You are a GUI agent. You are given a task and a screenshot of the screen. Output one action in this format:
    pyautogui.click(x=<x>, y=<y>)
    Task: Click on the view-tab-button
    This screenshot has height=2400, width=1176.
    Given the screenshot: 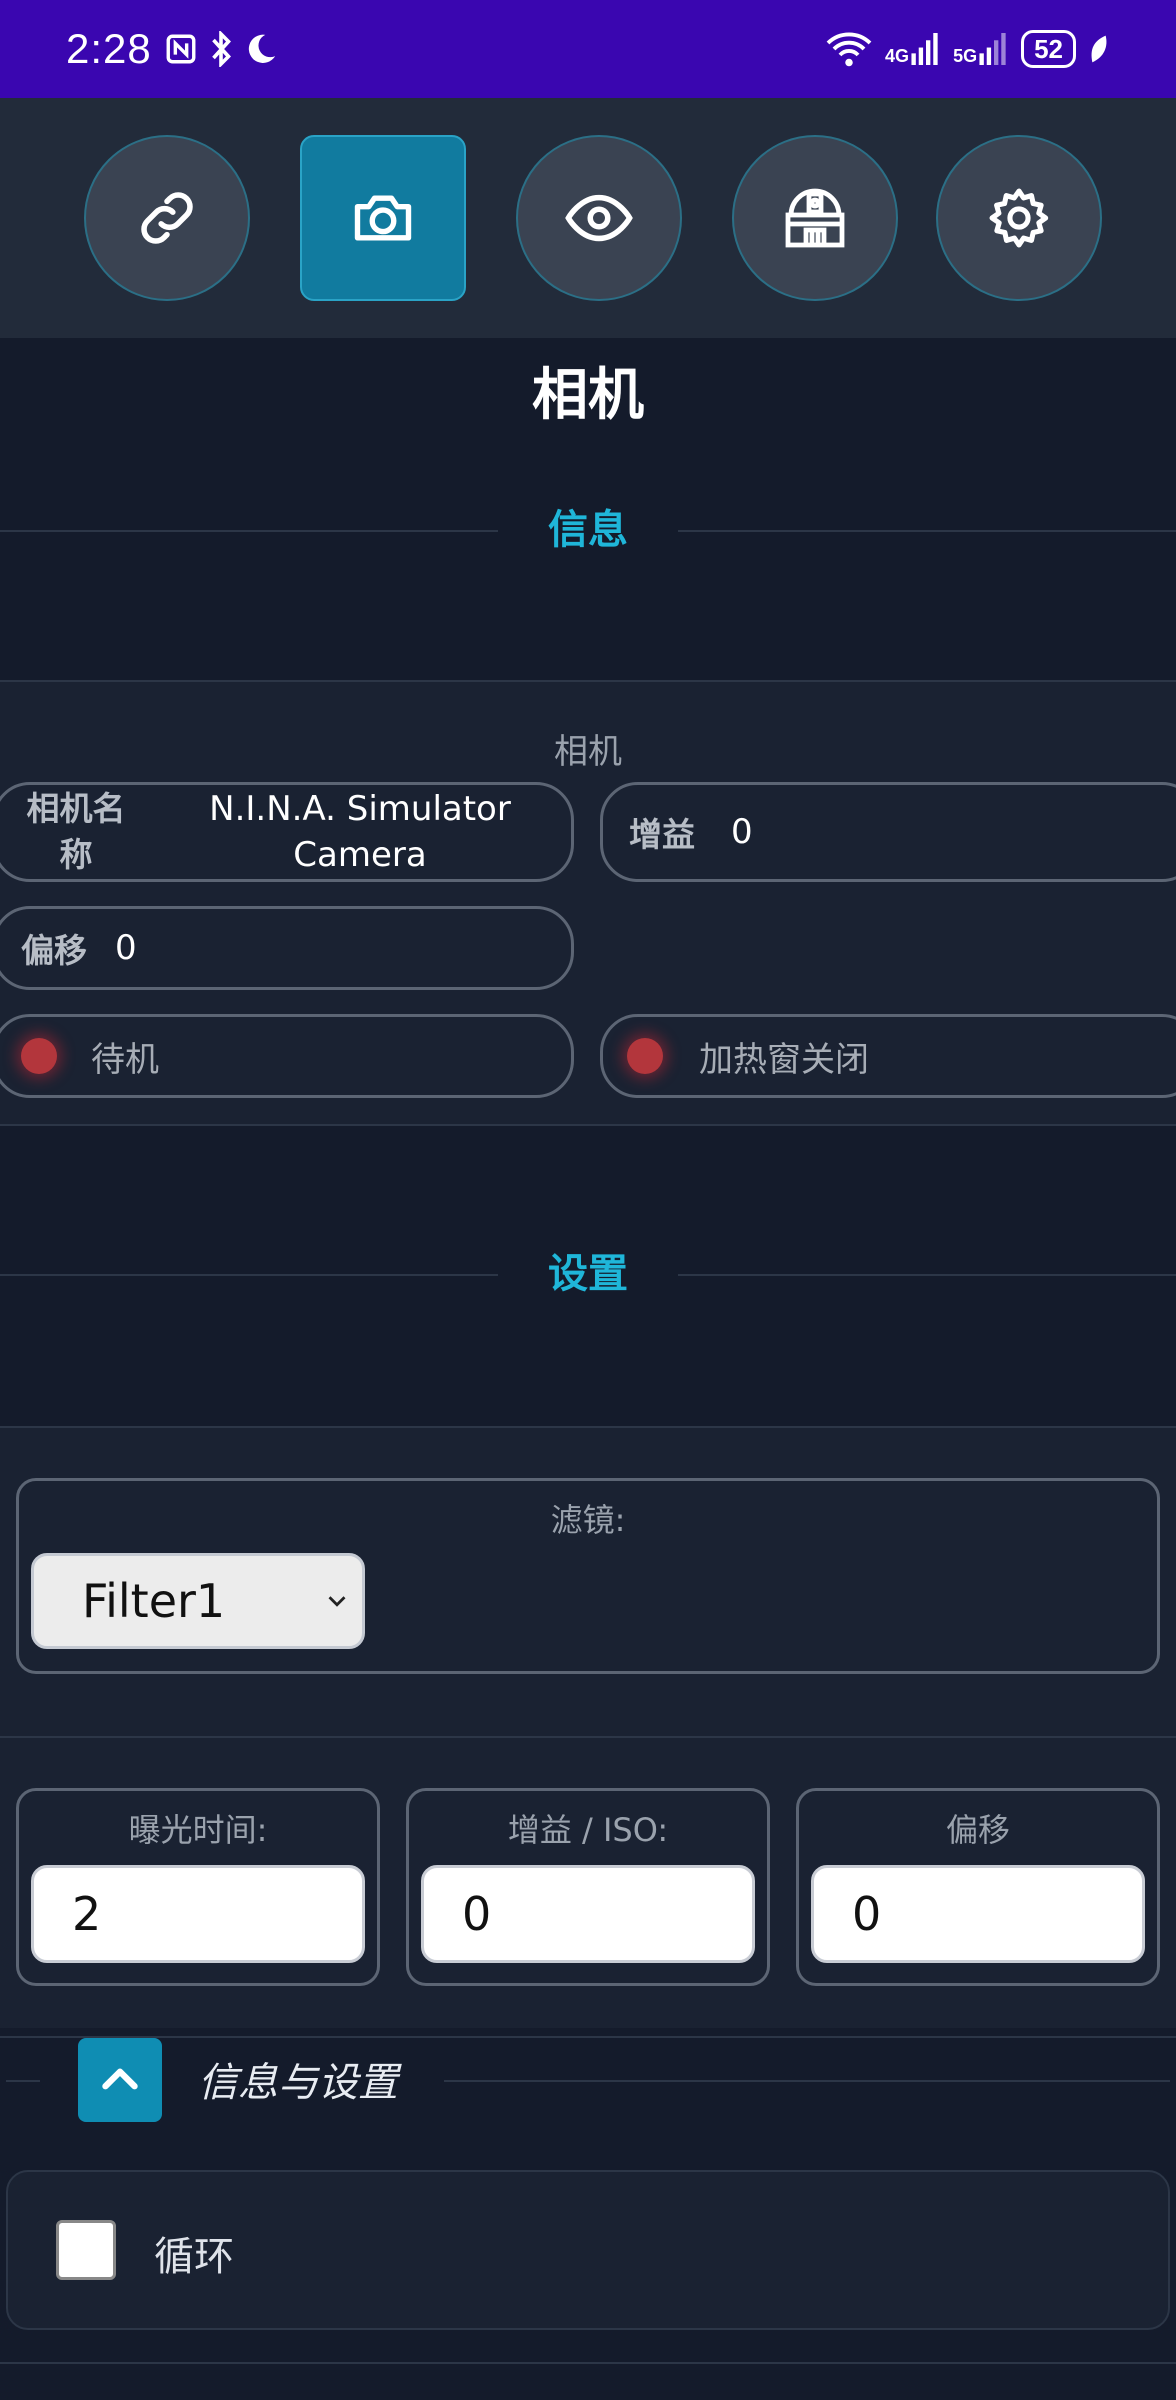 What is the action you would take?
    pyautogui.click(x=599, y=218)
    